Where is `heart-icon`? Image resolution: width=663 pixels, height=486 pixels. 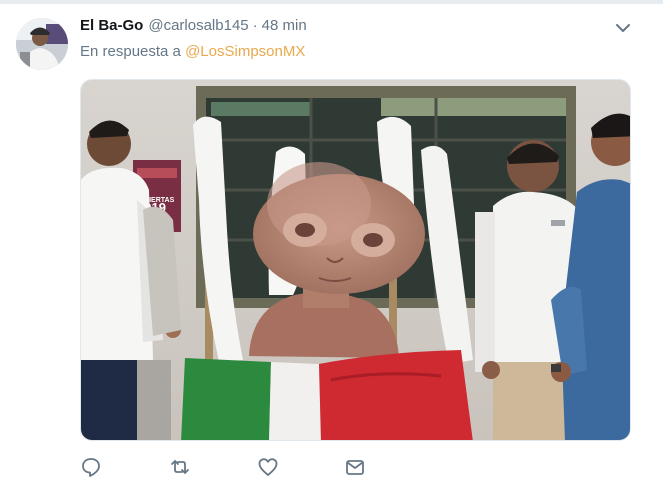
heart-icon is located at coordinates (268, 467).